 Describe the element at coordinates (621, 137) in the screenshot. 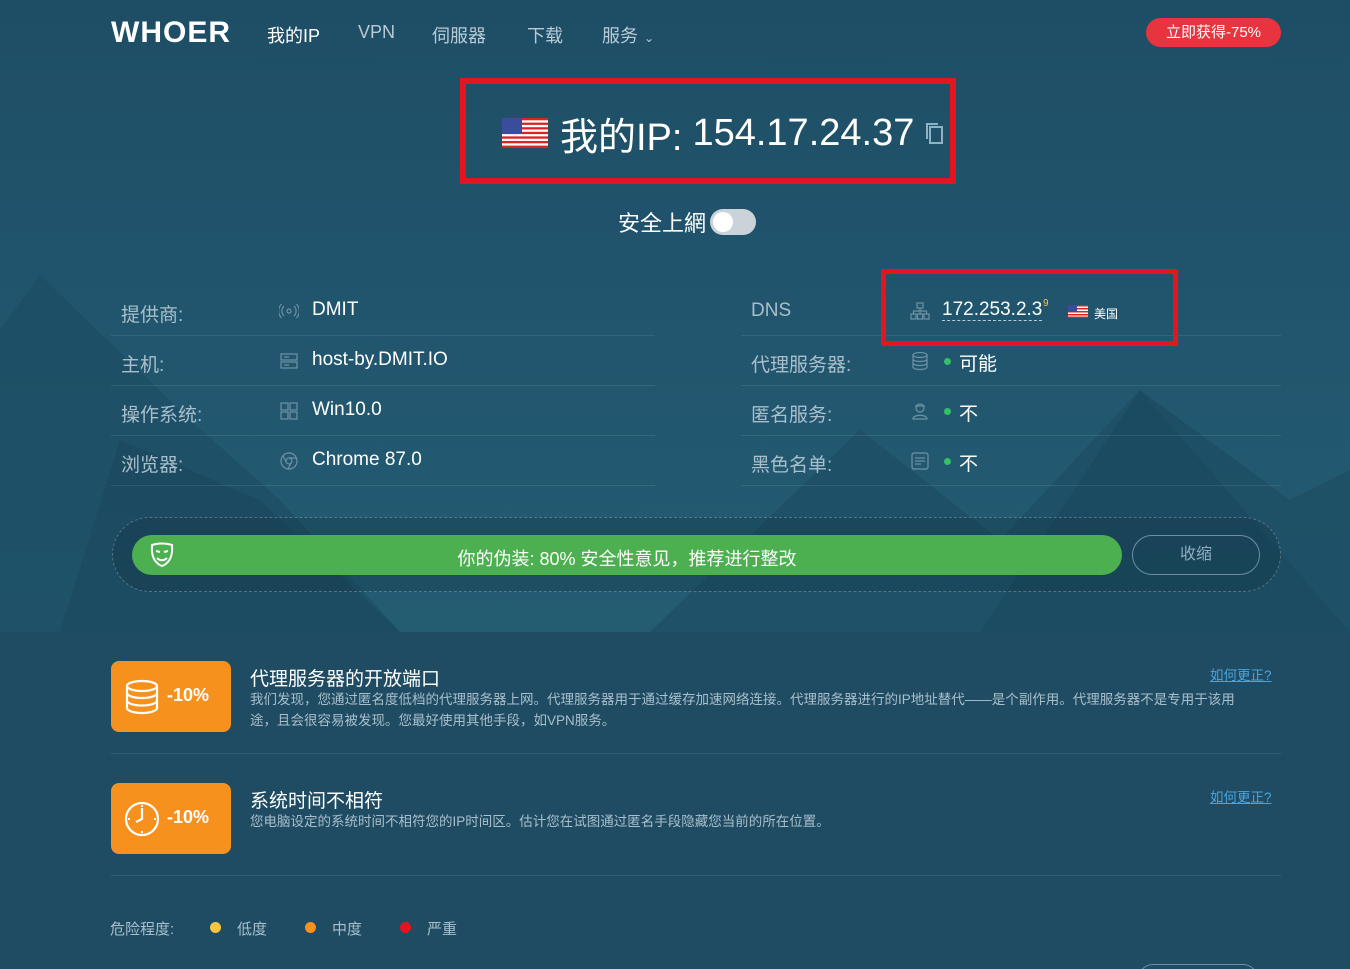

I see `my-ip-label: 我的IP:` at that location.